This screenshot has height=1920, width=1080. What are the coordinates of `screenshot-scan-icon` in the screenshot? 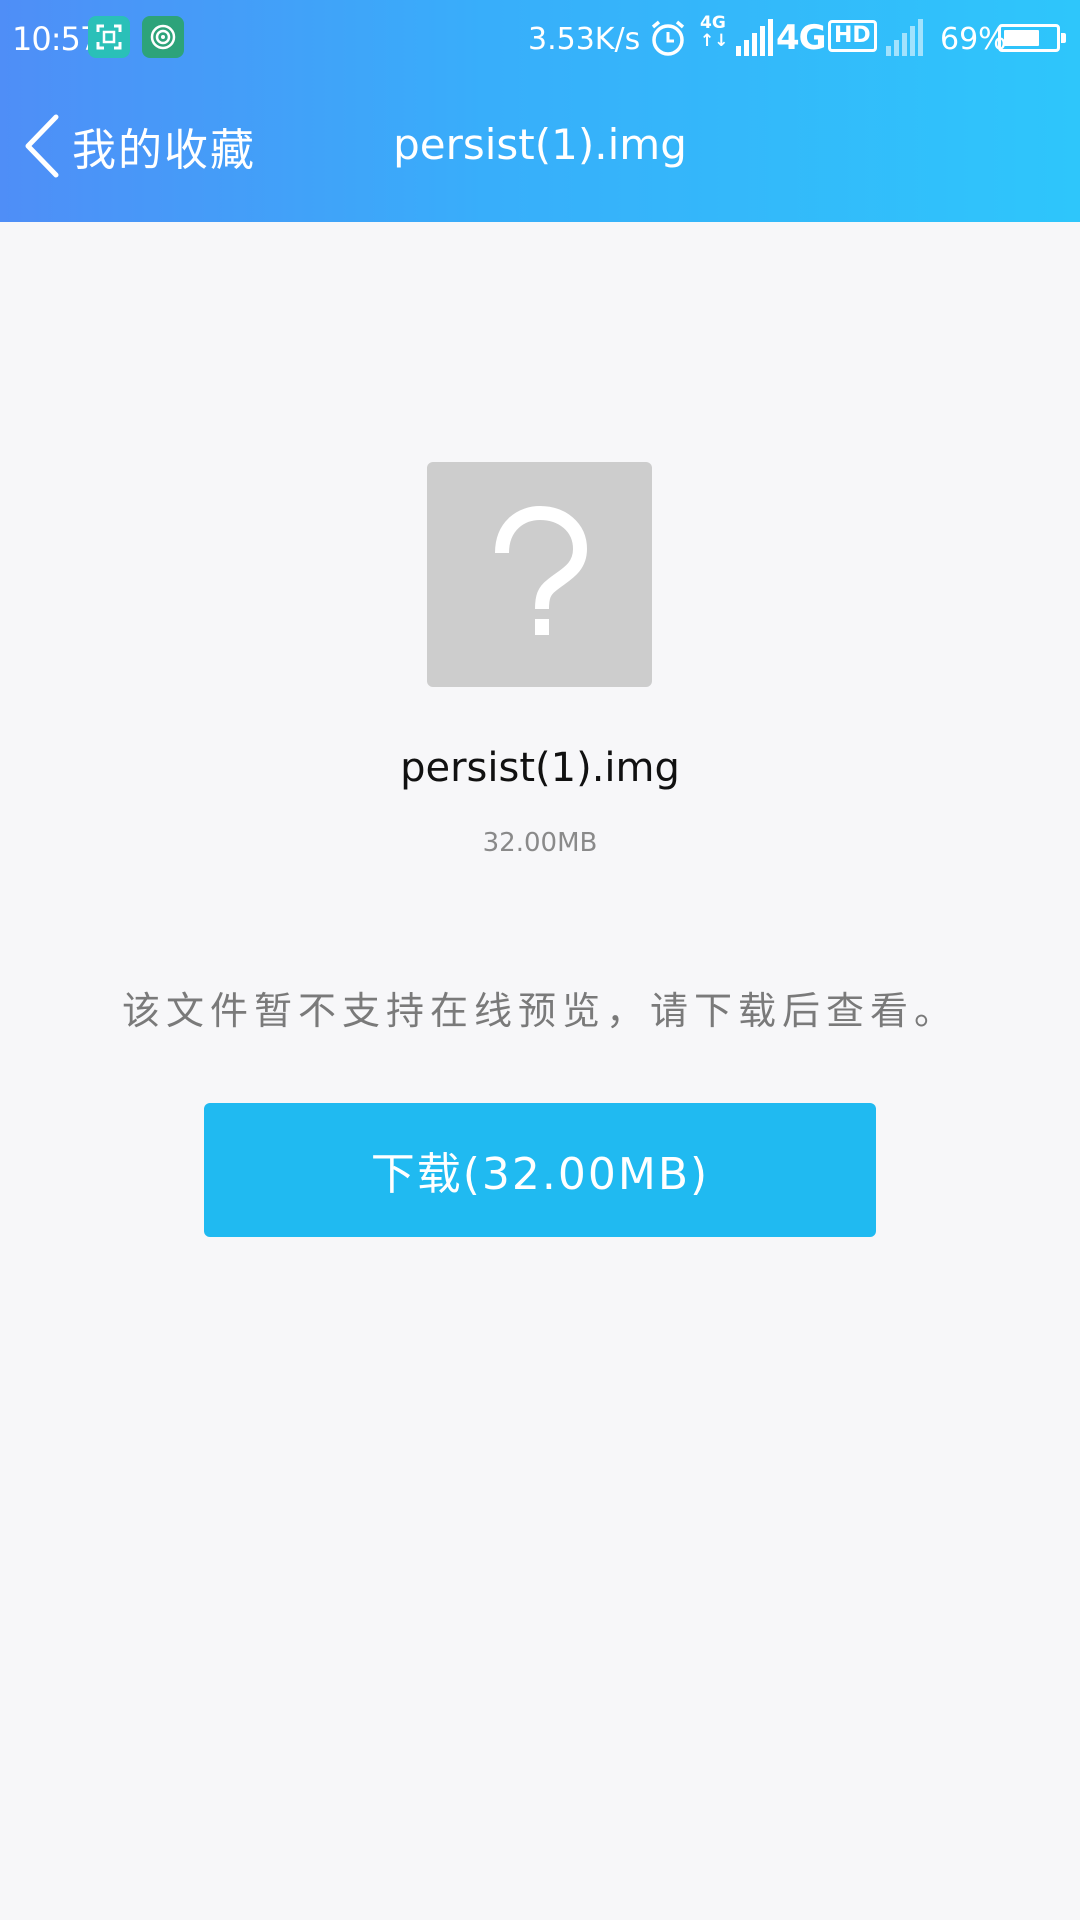 It's located at (109, 37).